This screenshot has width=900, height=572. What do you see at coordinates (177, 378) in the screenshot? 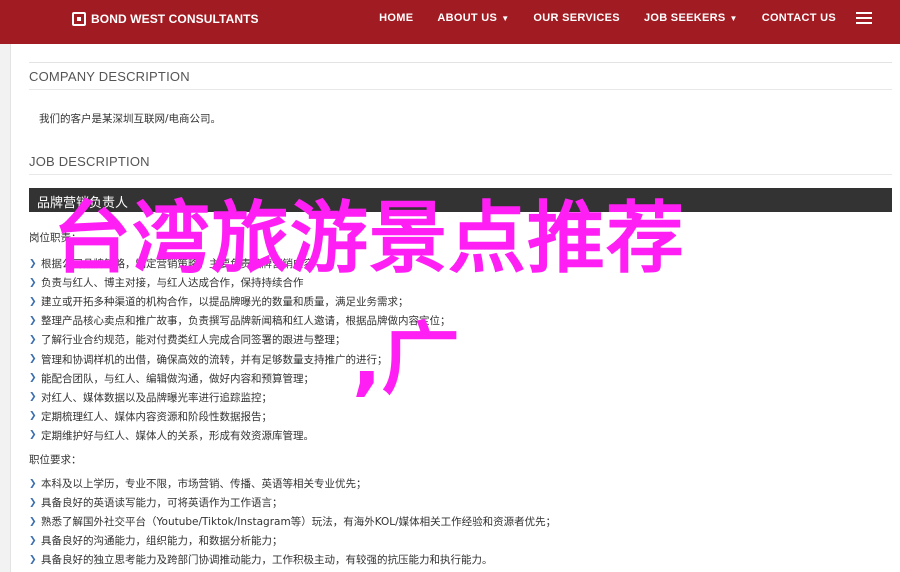
I see `list-item-text: 能配合团队，与红人、编辑做沟通，做好内容和预算管理；` at bounding box center [177, 378].